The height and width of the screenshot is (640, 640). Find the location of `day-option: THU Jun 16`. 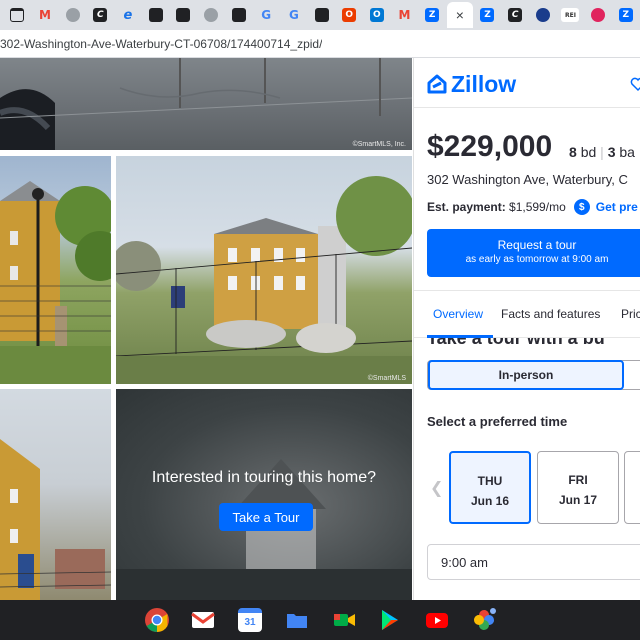

day-option: THU Jun 16 is located at coordinates (490, 487).